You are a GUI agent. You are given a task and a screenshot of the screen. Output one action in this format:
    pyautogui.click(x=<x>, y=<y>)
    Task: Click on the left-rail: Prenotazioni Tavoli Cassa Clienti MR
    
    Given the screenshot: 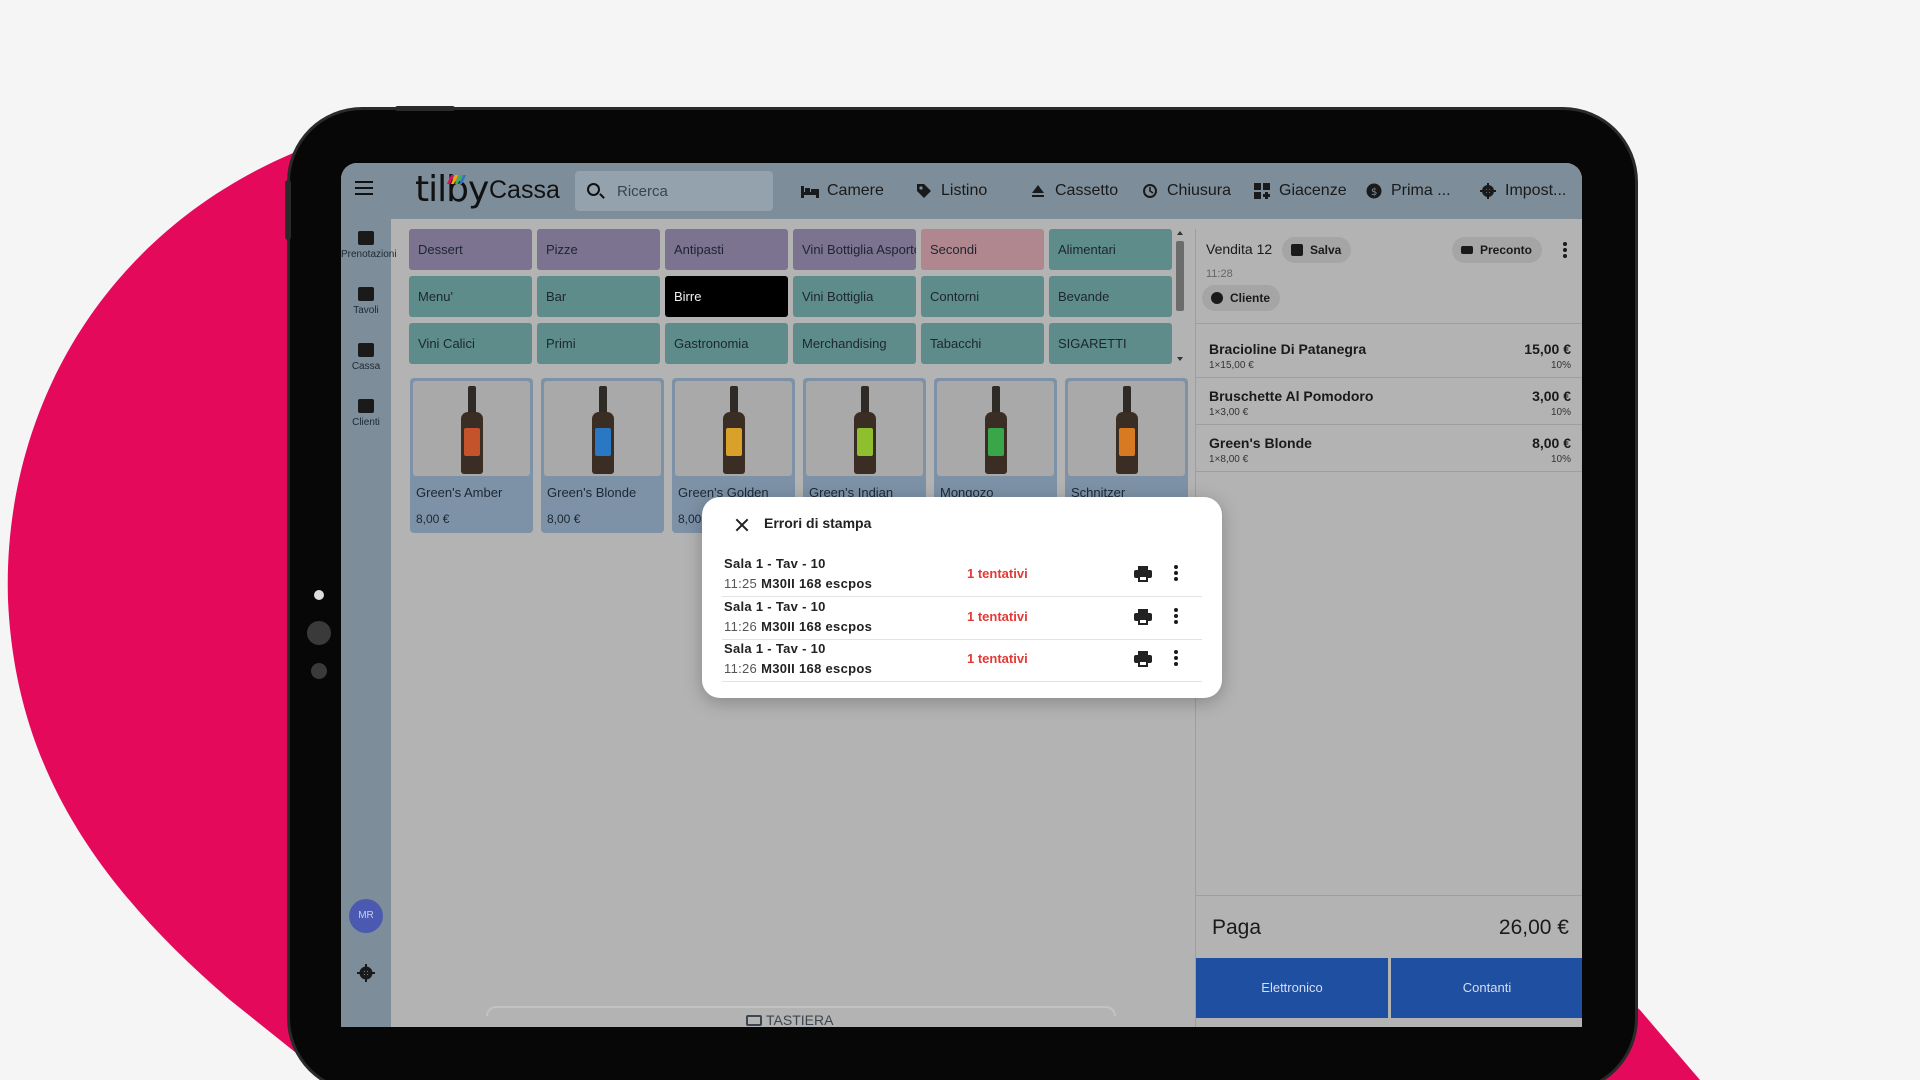 What is the action you would take?
    pyautogui.click(x=369, y=623)
    